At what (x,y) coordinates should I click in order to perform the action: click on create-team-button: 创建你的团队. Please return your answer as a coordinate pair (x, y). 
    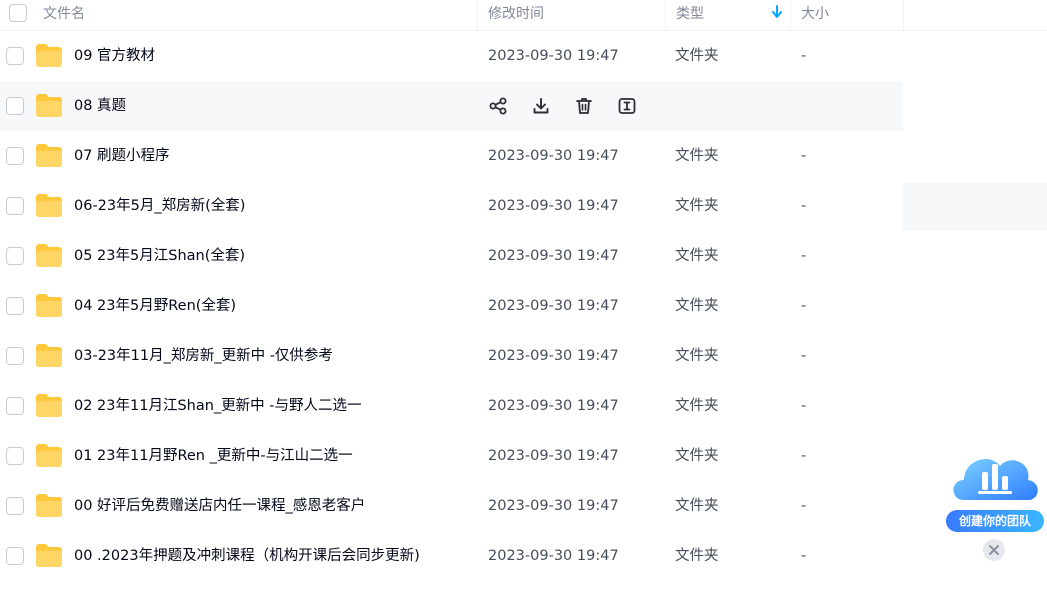
    Looking at the image, I should click on (995, 521).